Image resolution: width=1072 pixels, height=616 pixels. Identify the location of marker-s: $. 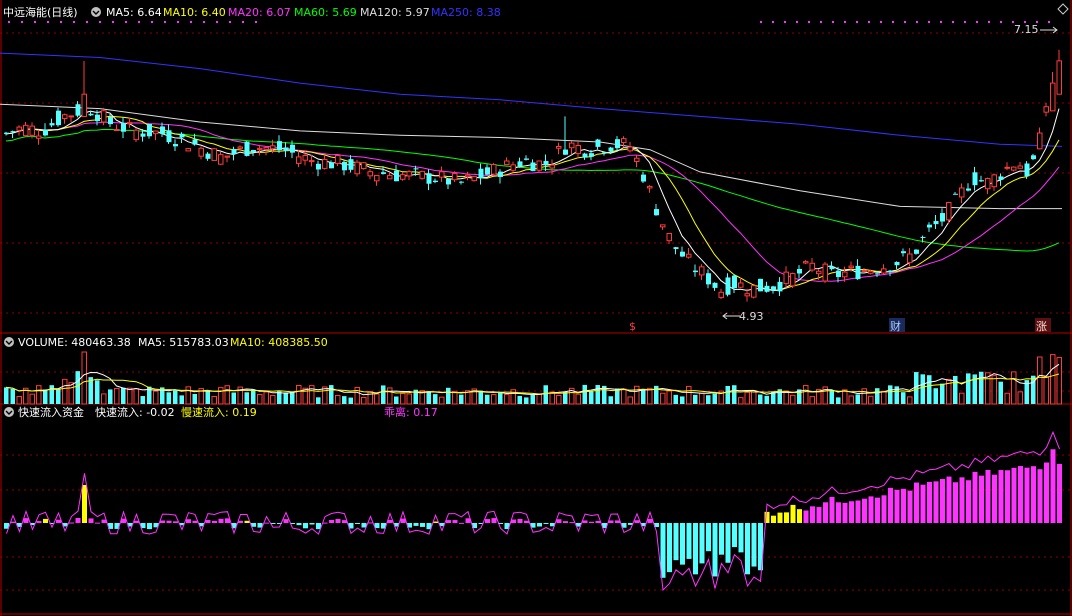
(632, 326).